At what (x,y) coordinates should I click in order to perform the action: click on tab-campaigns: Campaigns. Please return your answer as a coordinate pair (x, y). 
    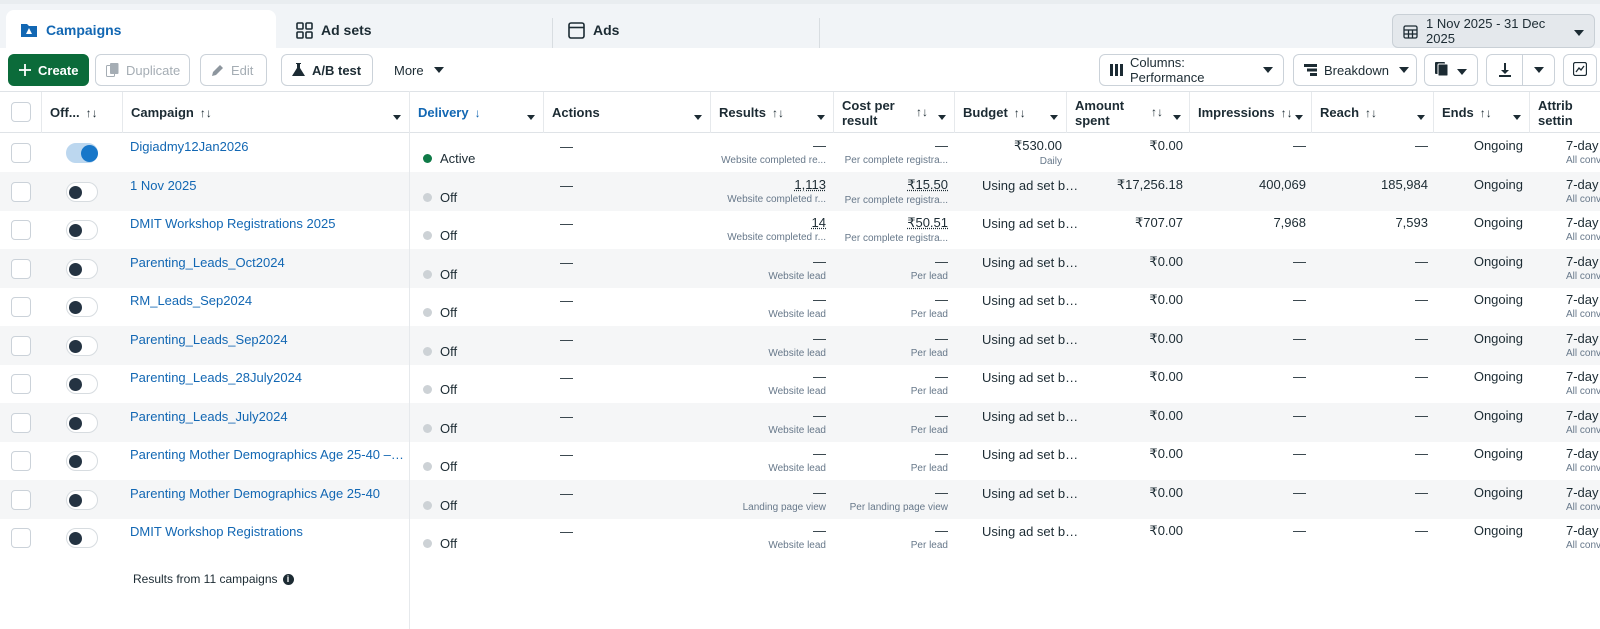
    Looking at the image, I should click on (141, 30).